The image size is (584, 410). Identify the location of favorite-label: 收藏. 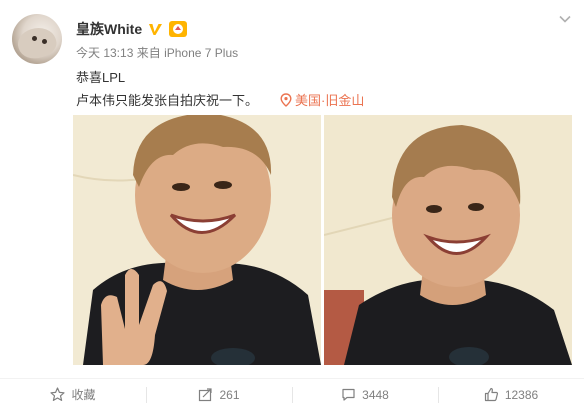
(83, 395).